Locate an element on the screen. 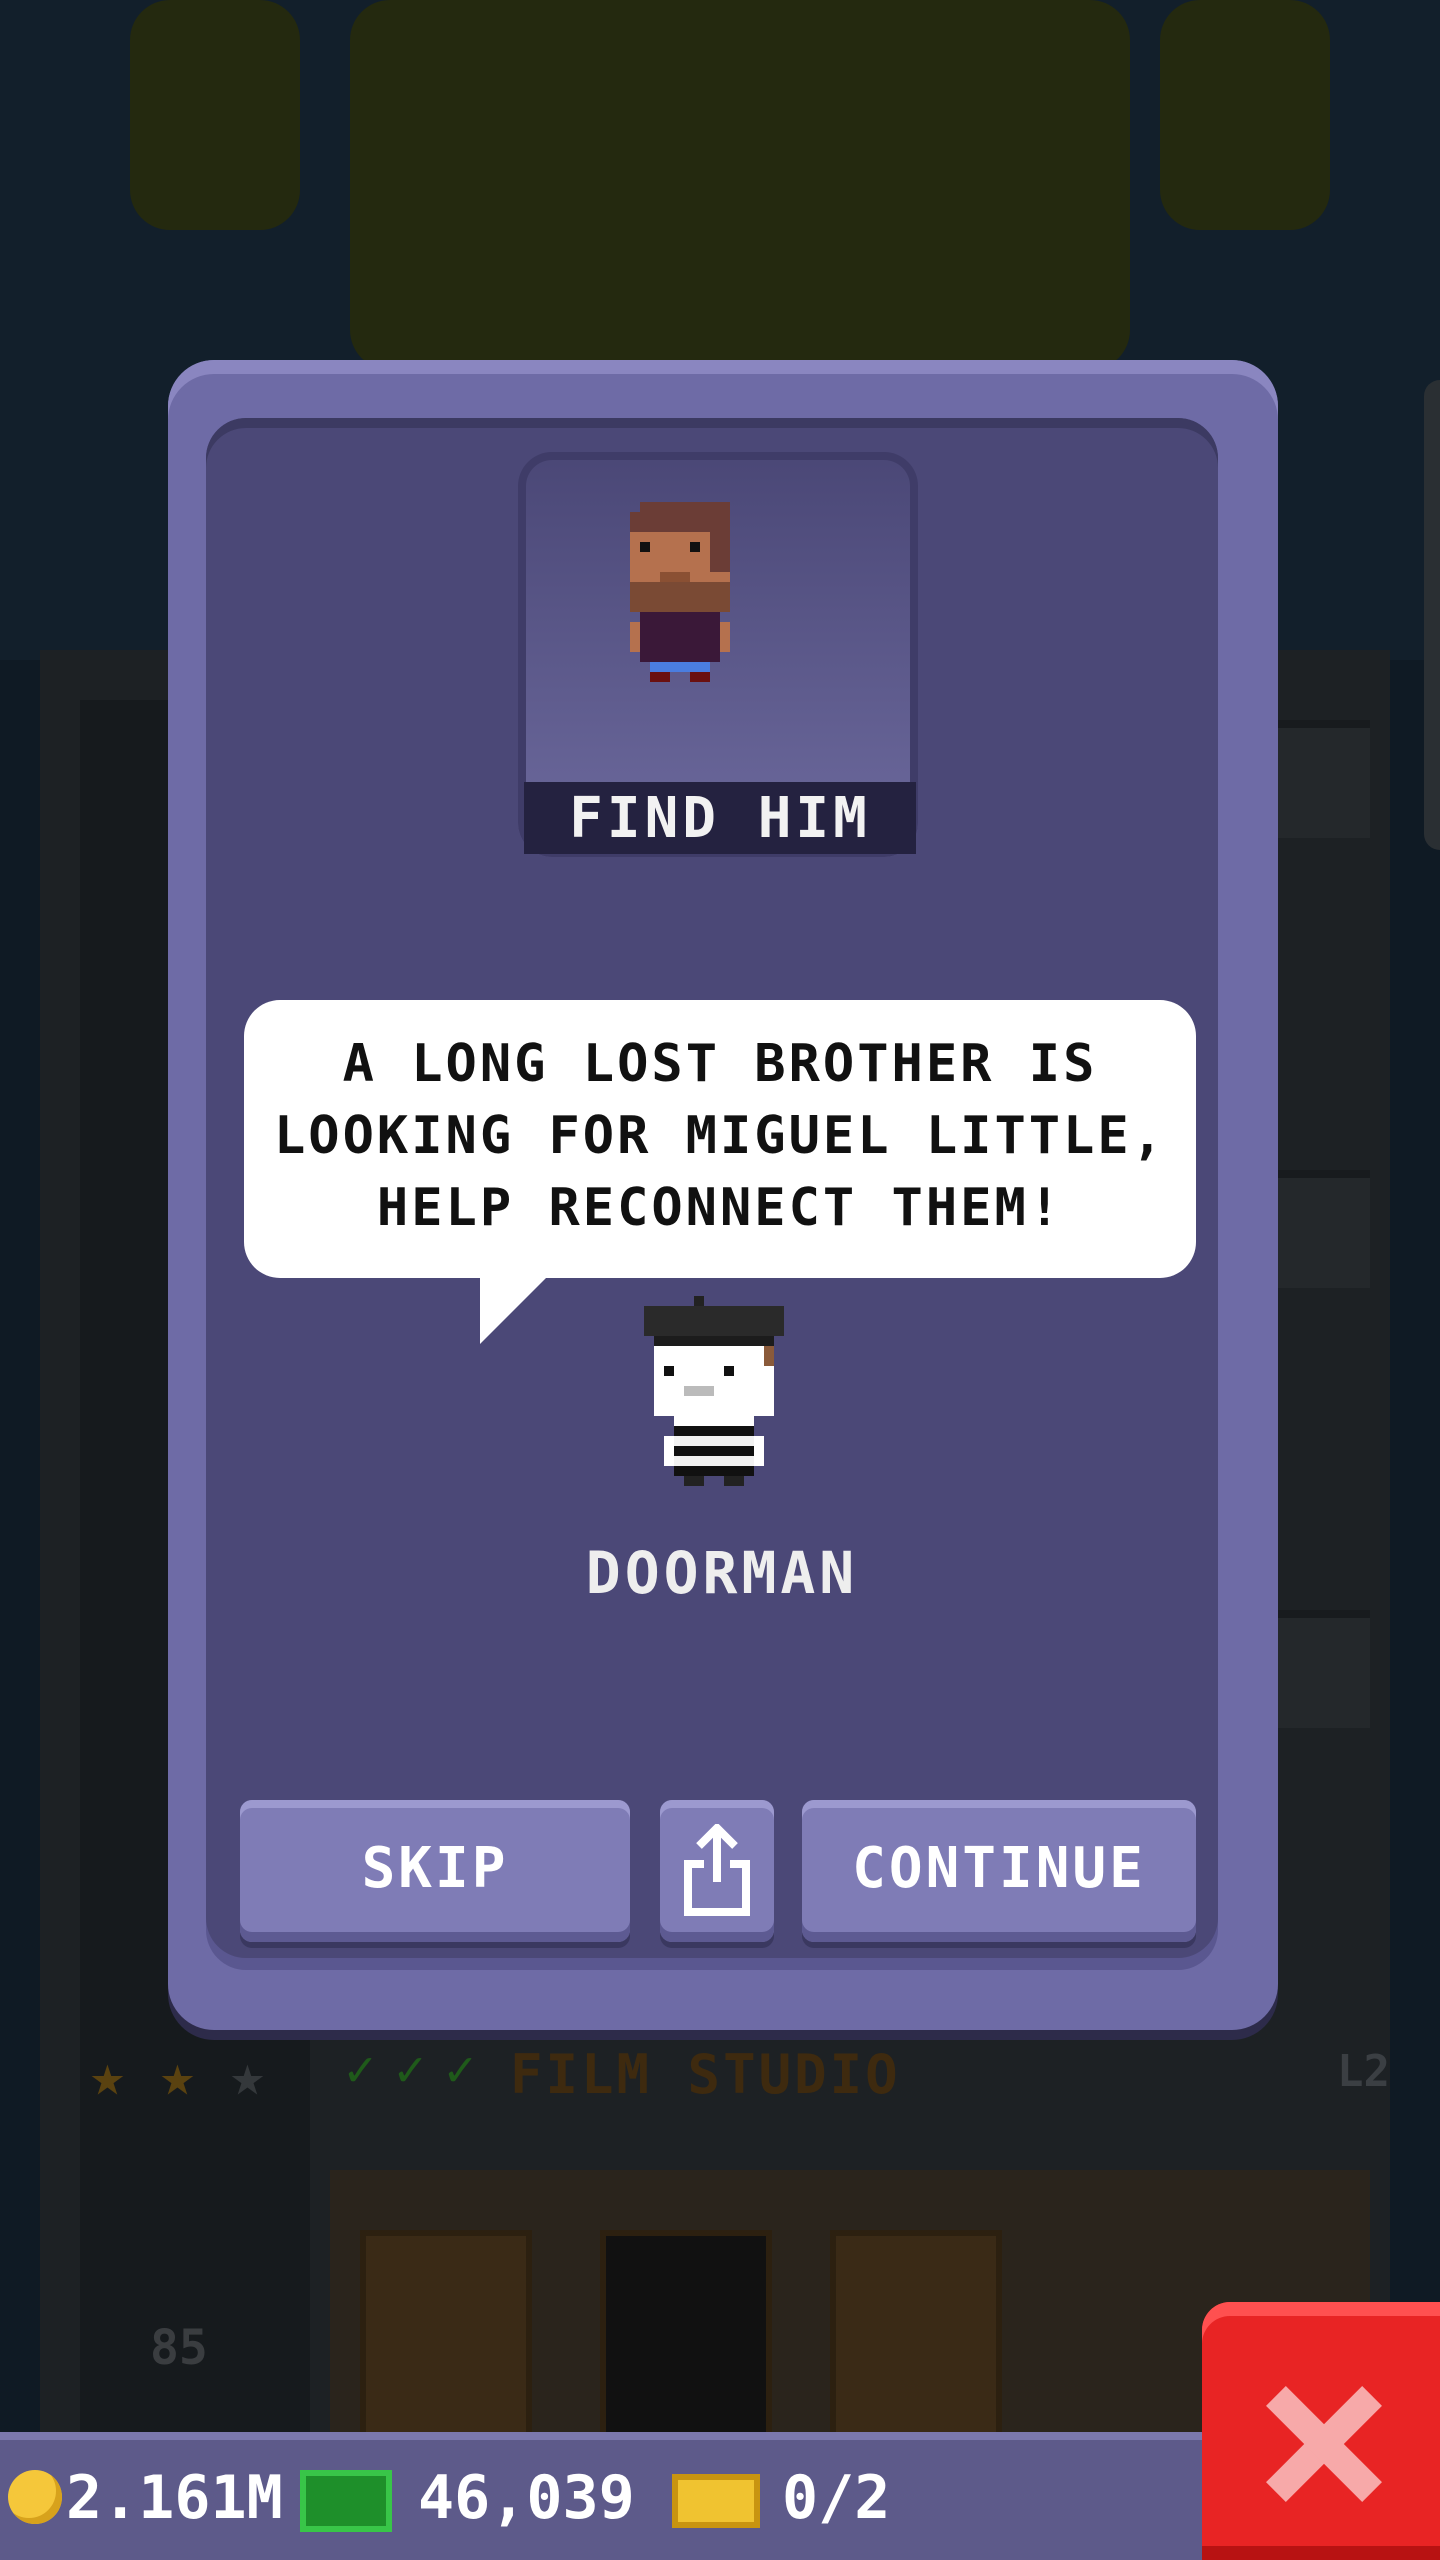 The height and width of the screenshot is (2560, 1440). close-button is located at coordinates (1321, 2431).